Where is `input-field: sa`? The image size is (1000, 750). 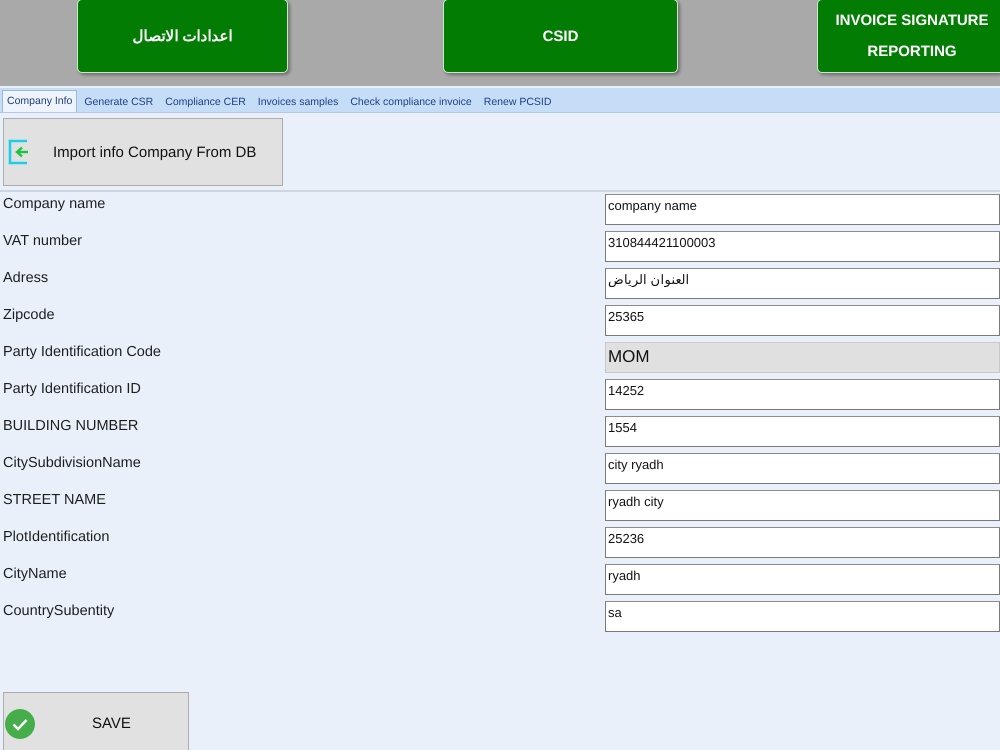 input-field: sa is located at coordinates (802, 616).